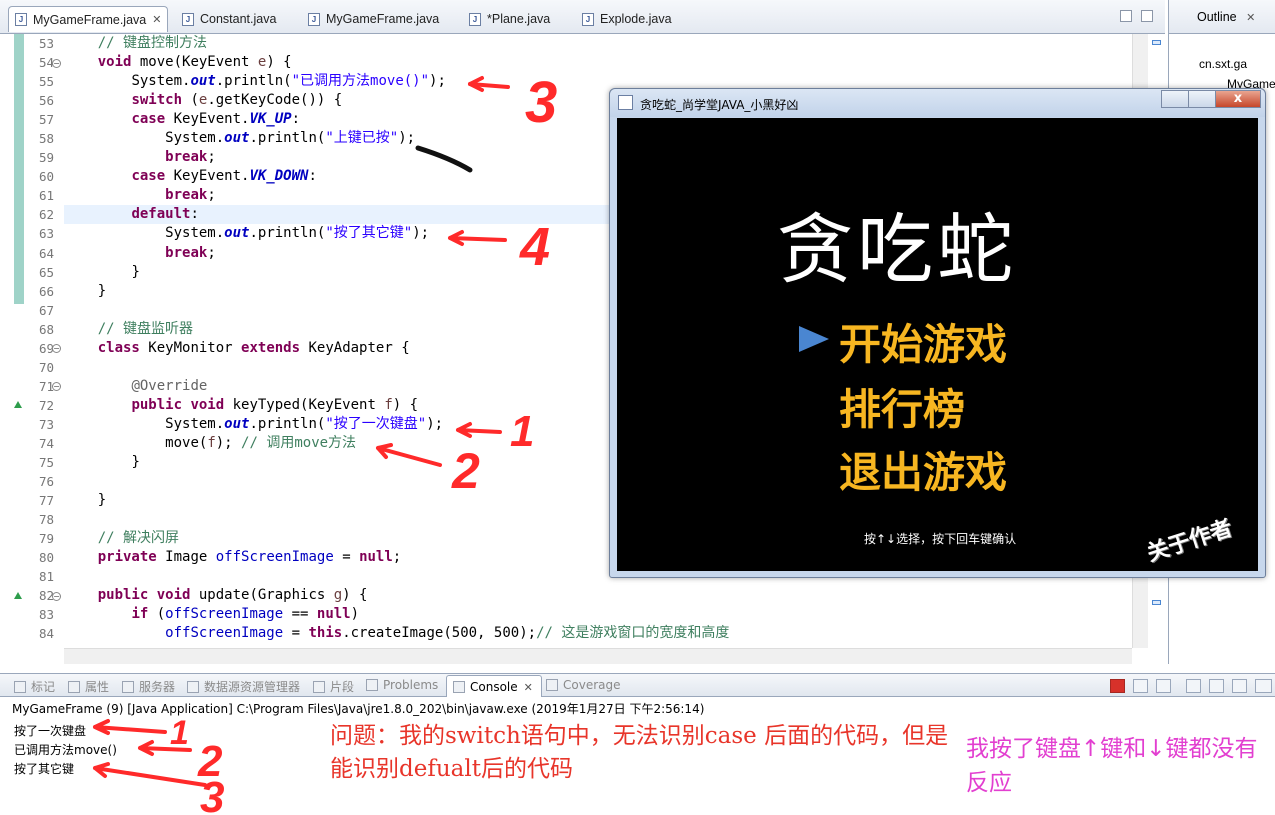 This screenshot has height=815, width=1275. Describe the element at coordinates (1239, 686) in the screenshot. I see `word-wrap-icon` at that location.